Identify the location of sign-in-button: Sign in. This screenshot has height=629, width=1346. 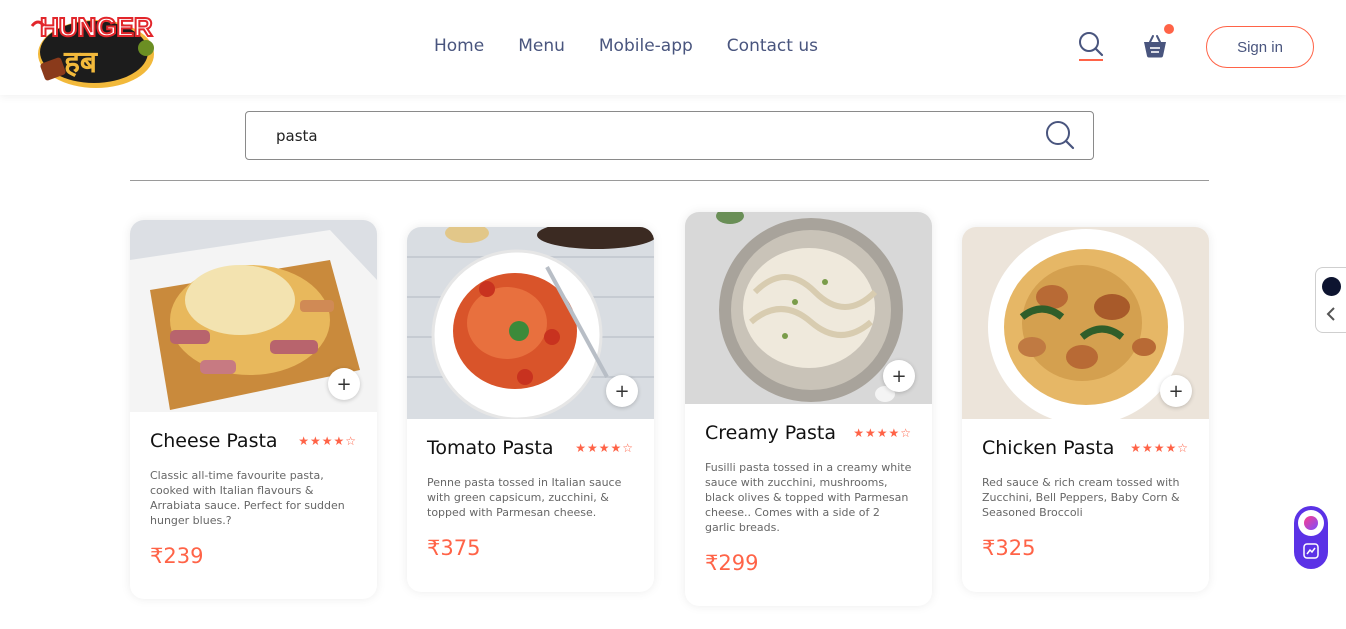
(1260, 47).